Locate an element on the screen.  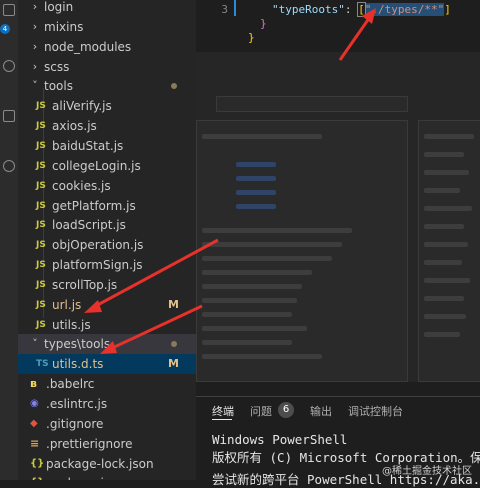
tree-item-label: cookies.js is located at coordinates (81, 185).